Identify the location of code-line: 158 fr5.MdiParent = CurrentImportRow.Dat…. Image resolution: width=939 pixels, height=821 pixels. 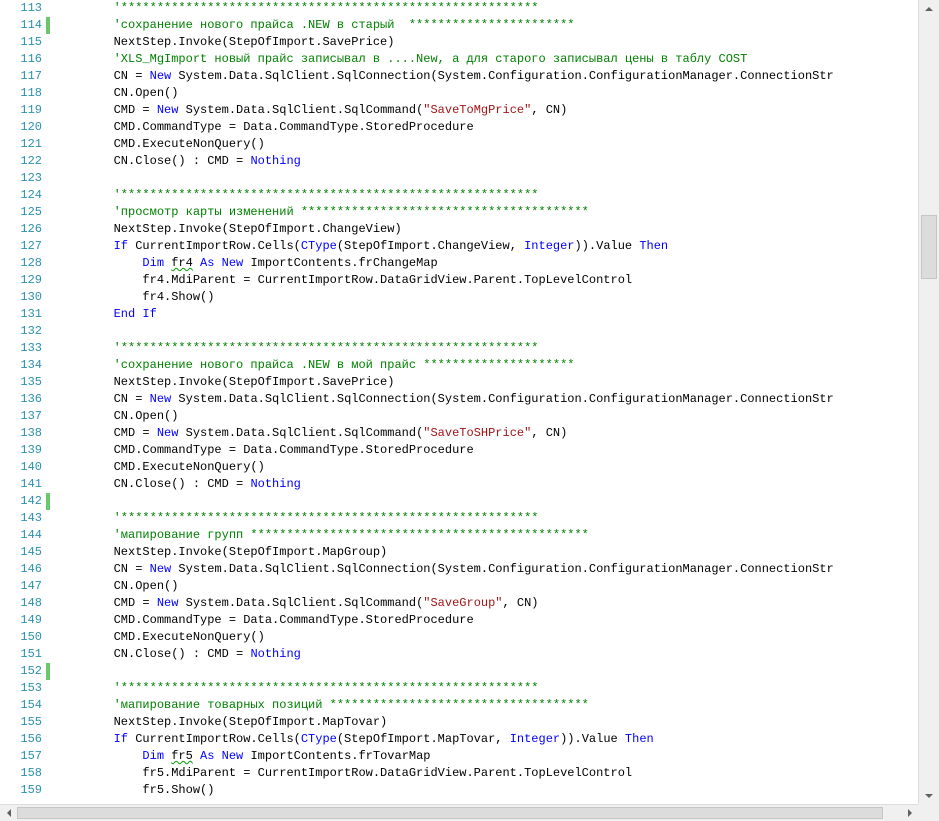
(459, 773).